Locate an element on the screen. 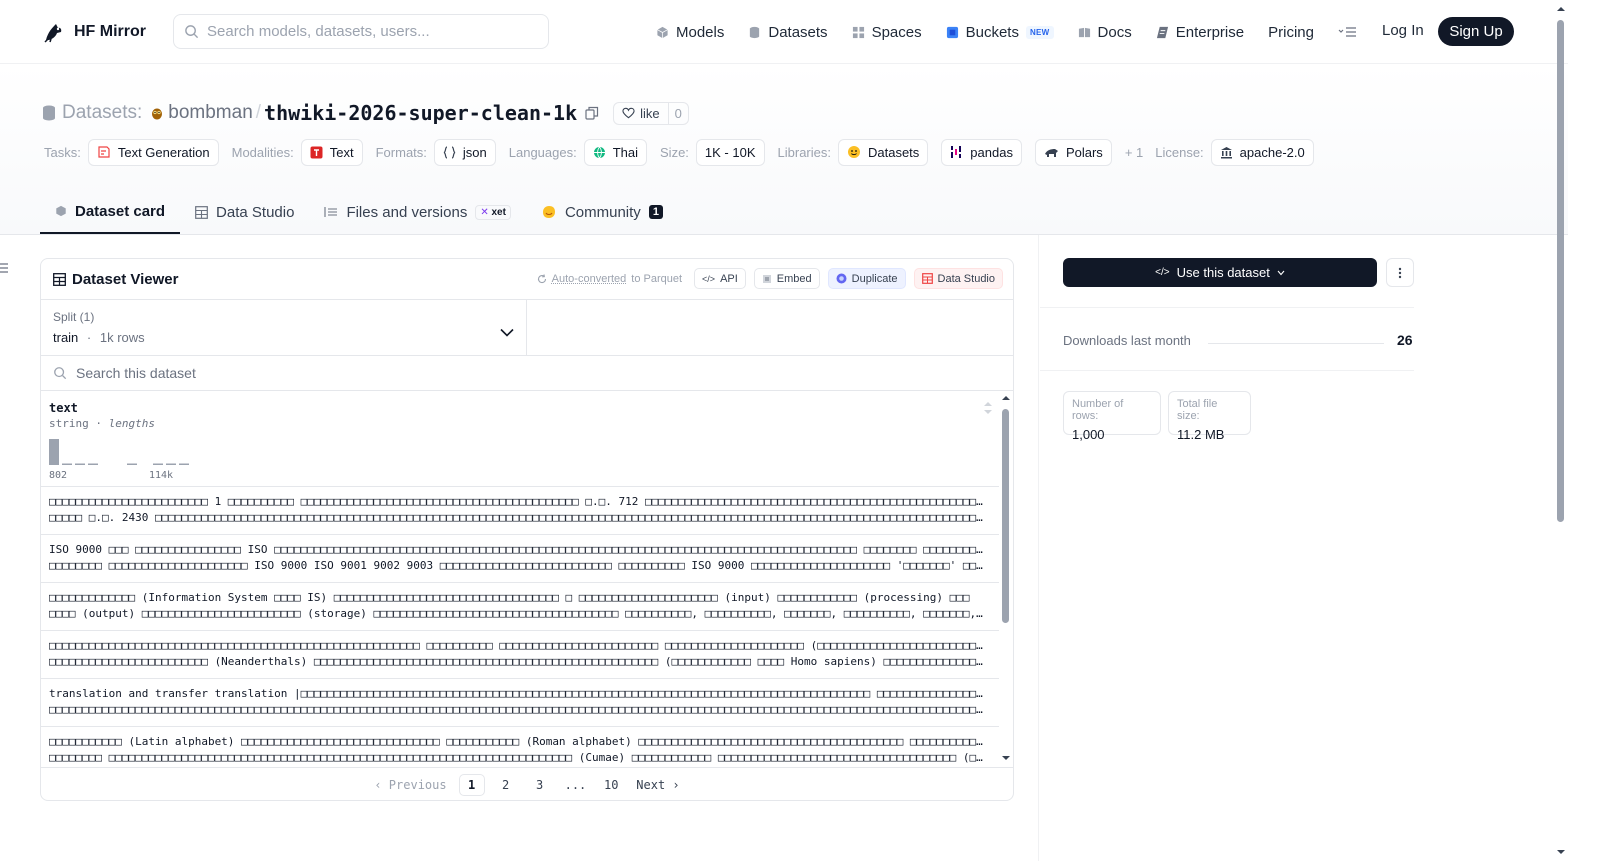 This screenshot has width=1600, height=861. dataset-search is located at coordinates (527, 373).